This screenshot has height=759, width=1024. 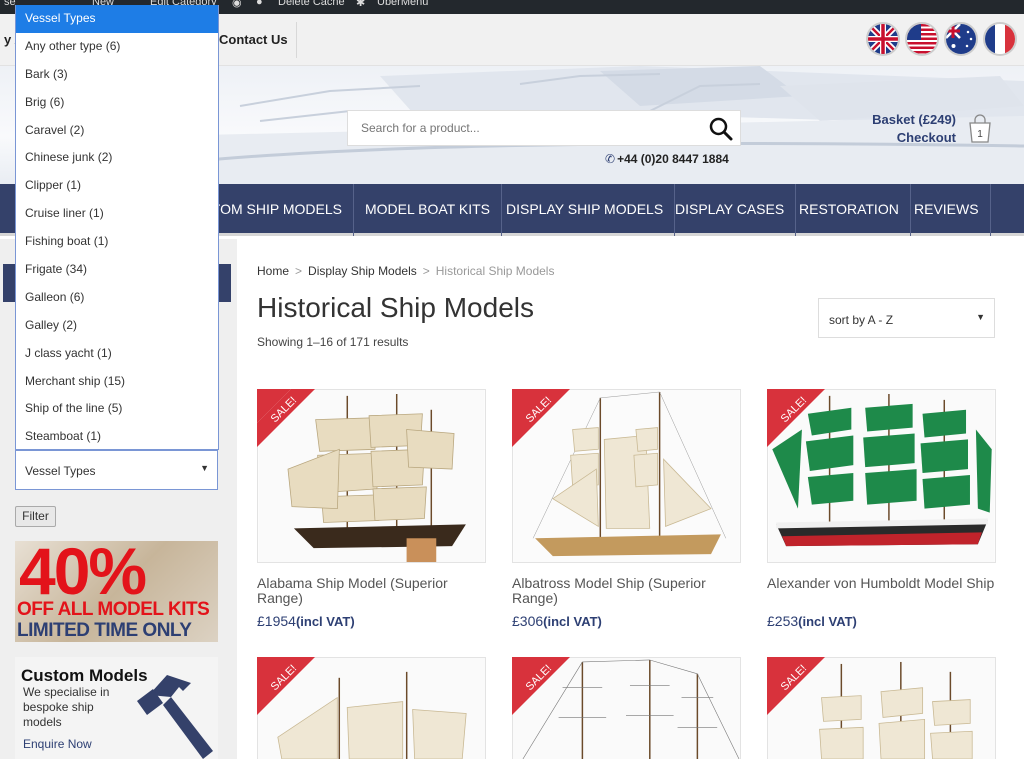 What do you see at coordinates (116, 470) in the screenshot?
I see `vessel-type-select: Vessel Types ▼` at bounding box center [116, 470].